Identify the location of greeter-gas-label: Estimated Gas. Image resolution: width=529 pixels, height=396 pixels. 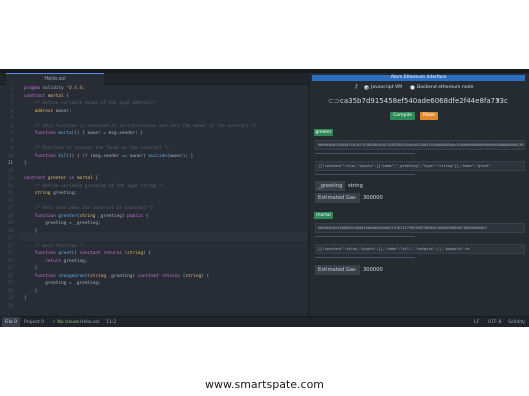
(337, 198).